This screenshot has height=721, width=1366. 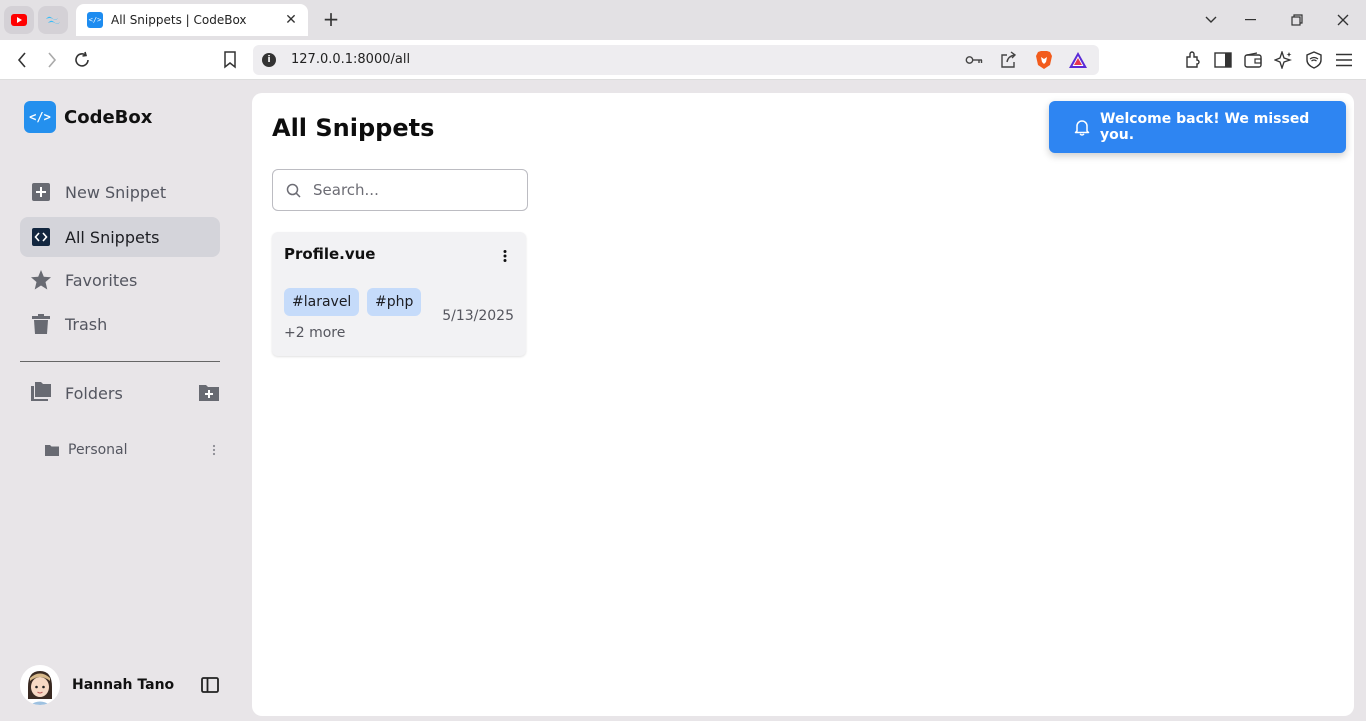 I want to click on sidebar-item-trash: Trash, so click(x=120, y=324).